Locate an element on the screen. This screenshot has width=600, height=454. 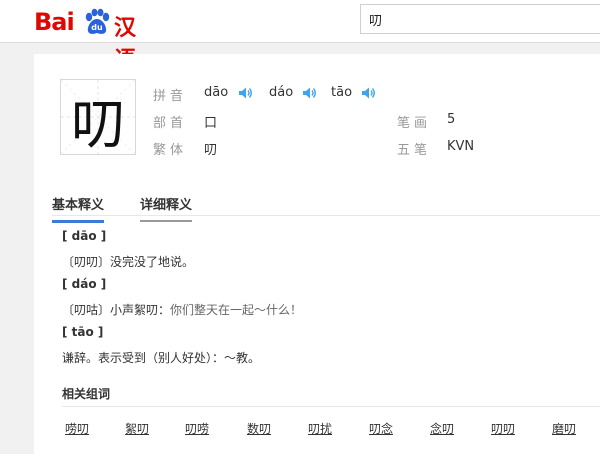
definition-example: 你们整天在一起～什么！ is located at coordinates (236, 310).